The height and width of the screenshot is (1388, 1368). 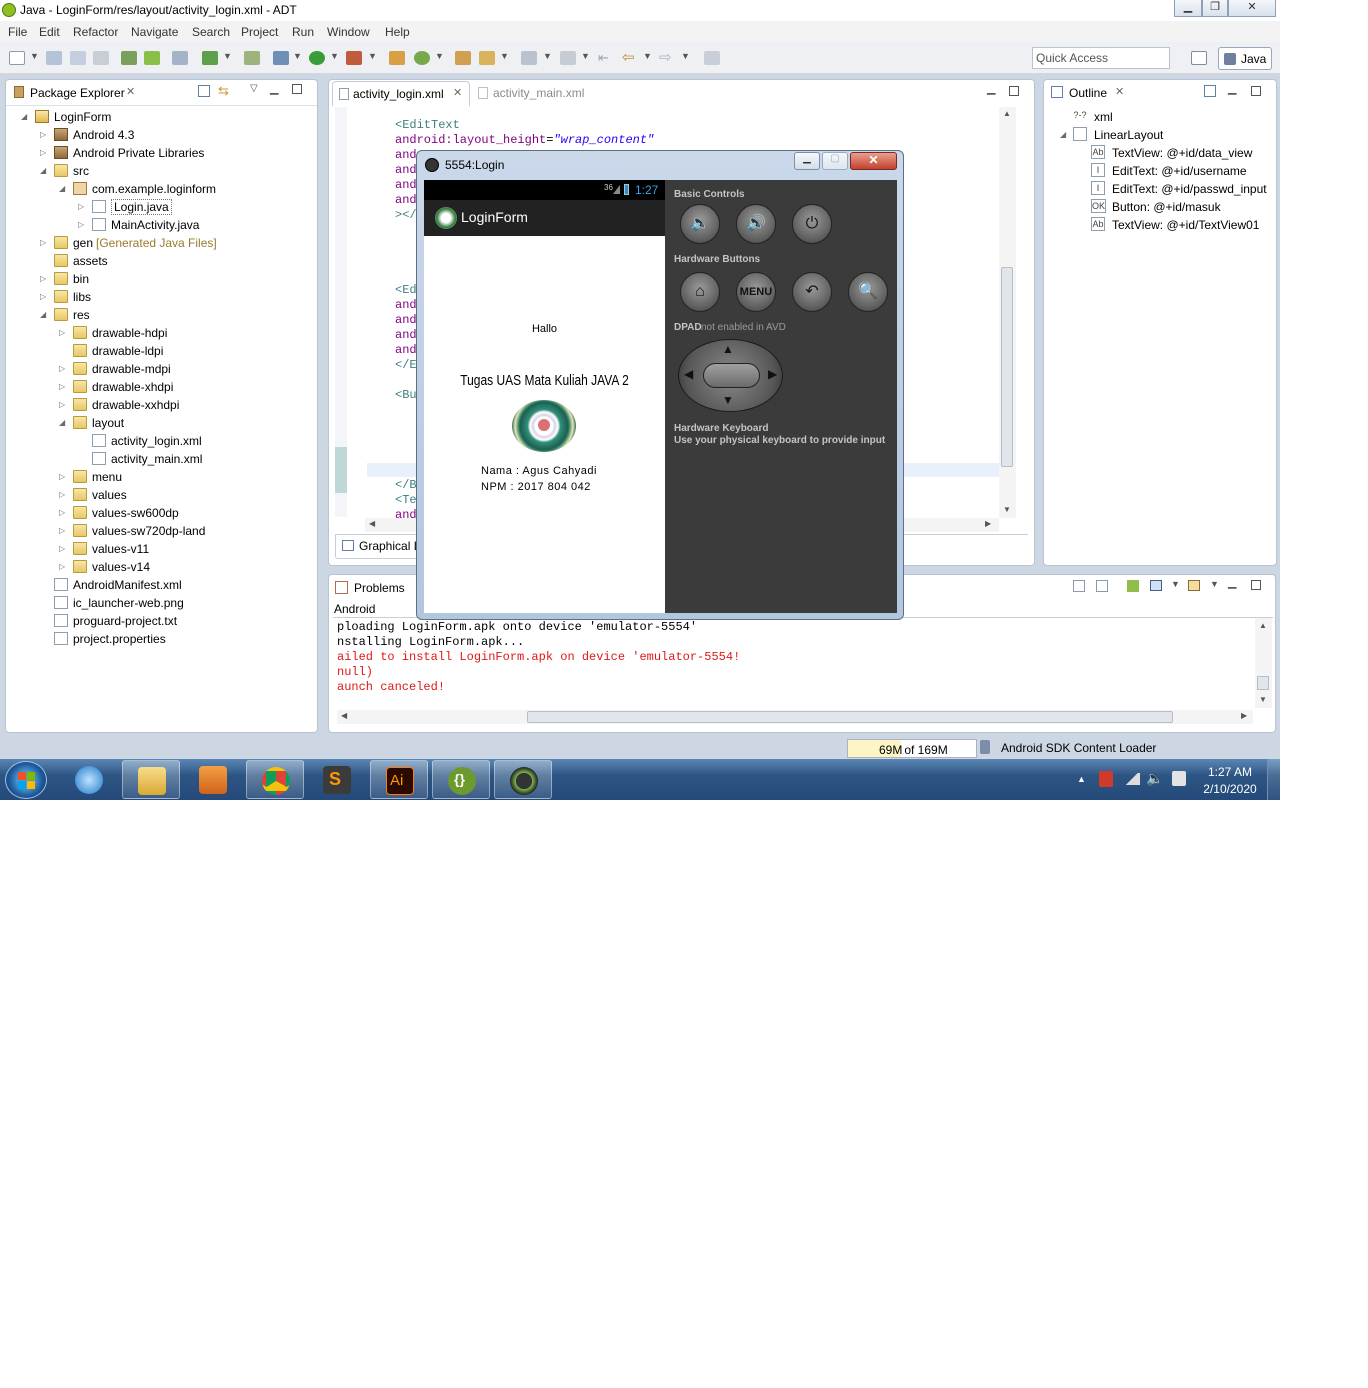 What do you see at coordinates (1252, 8) in the screenshot?
I see `close-button: ✕` at bounding box center [1252, 8].